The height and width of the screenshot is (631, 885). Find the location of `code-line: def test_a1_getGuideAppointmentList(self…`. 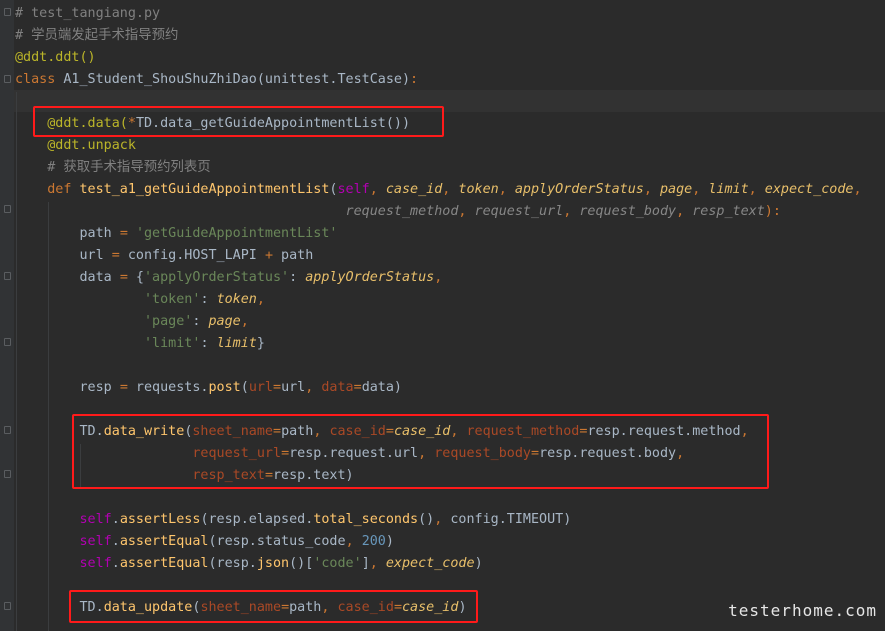

code-line: def test_a1_getGuideAppointmentList(self… is located at coordinates (438, 190).